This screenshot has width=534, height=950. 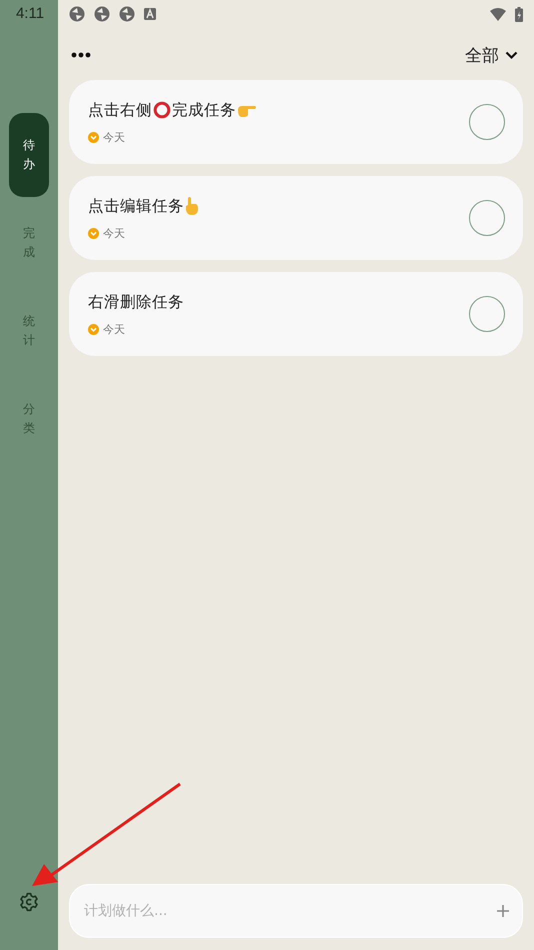 What do you see at coordinates (81, 55) in the screenshot?
I see `more-icon` at bounding box center [81, 55].